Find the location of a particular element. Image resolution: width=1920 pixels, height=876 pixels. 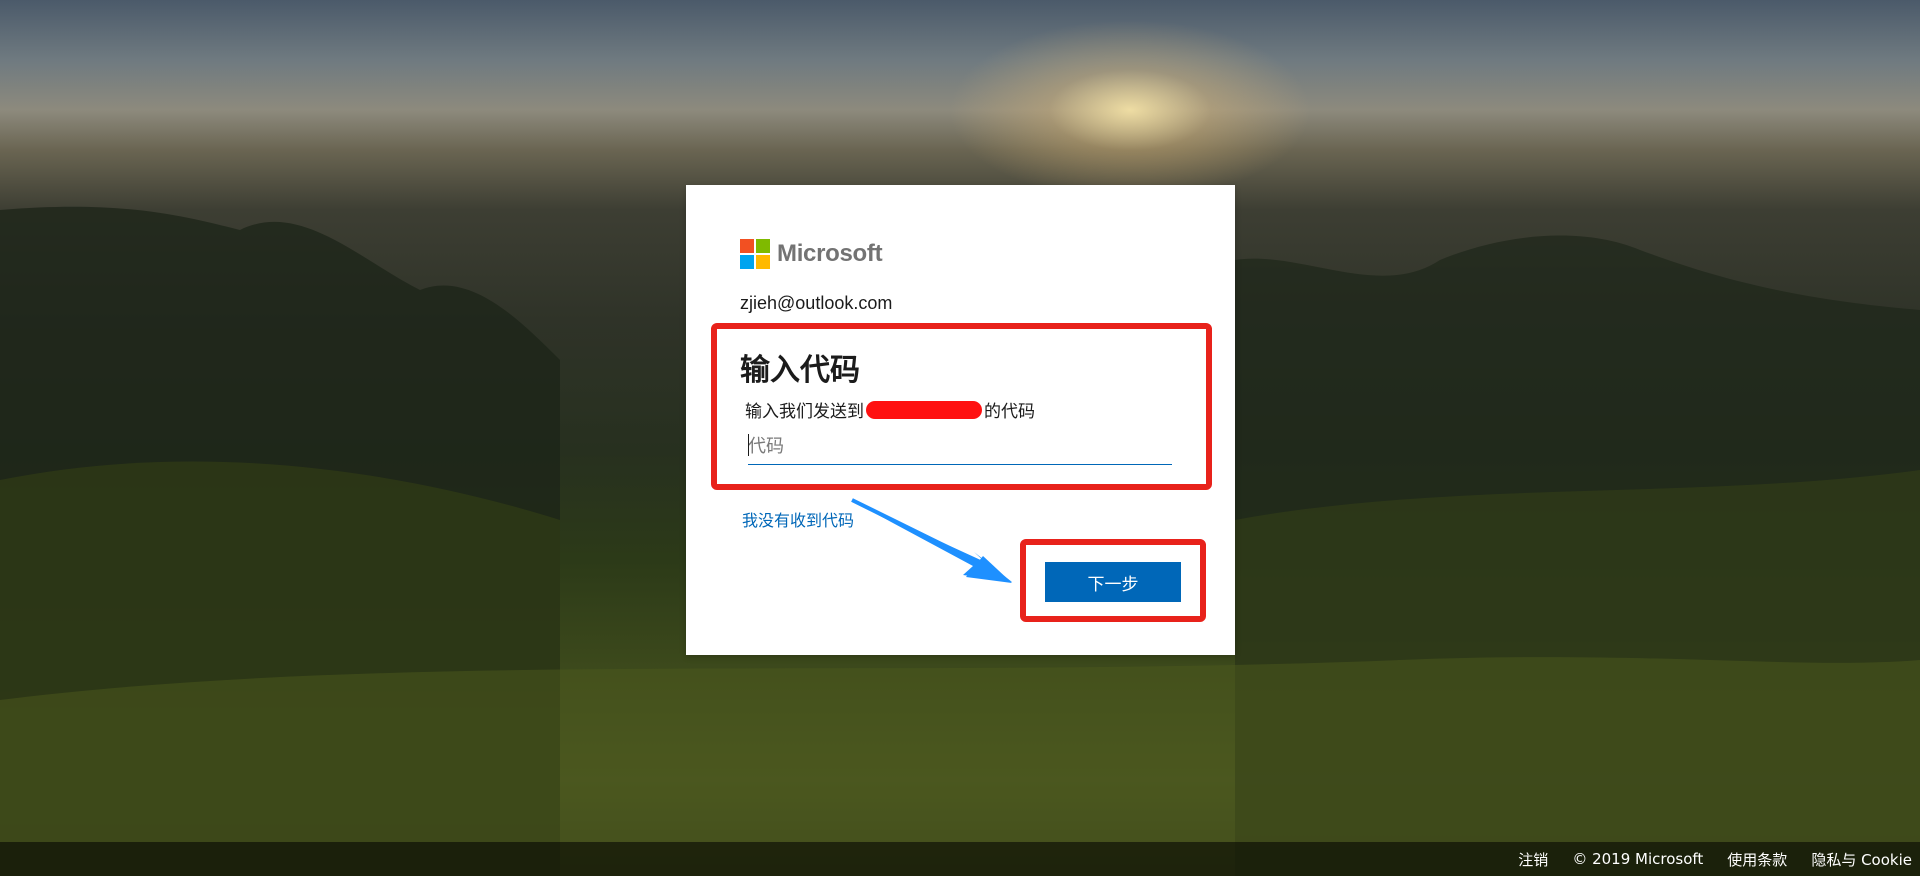

no-code-link: 我没有收到代码 is located at coordinates (798, 519).